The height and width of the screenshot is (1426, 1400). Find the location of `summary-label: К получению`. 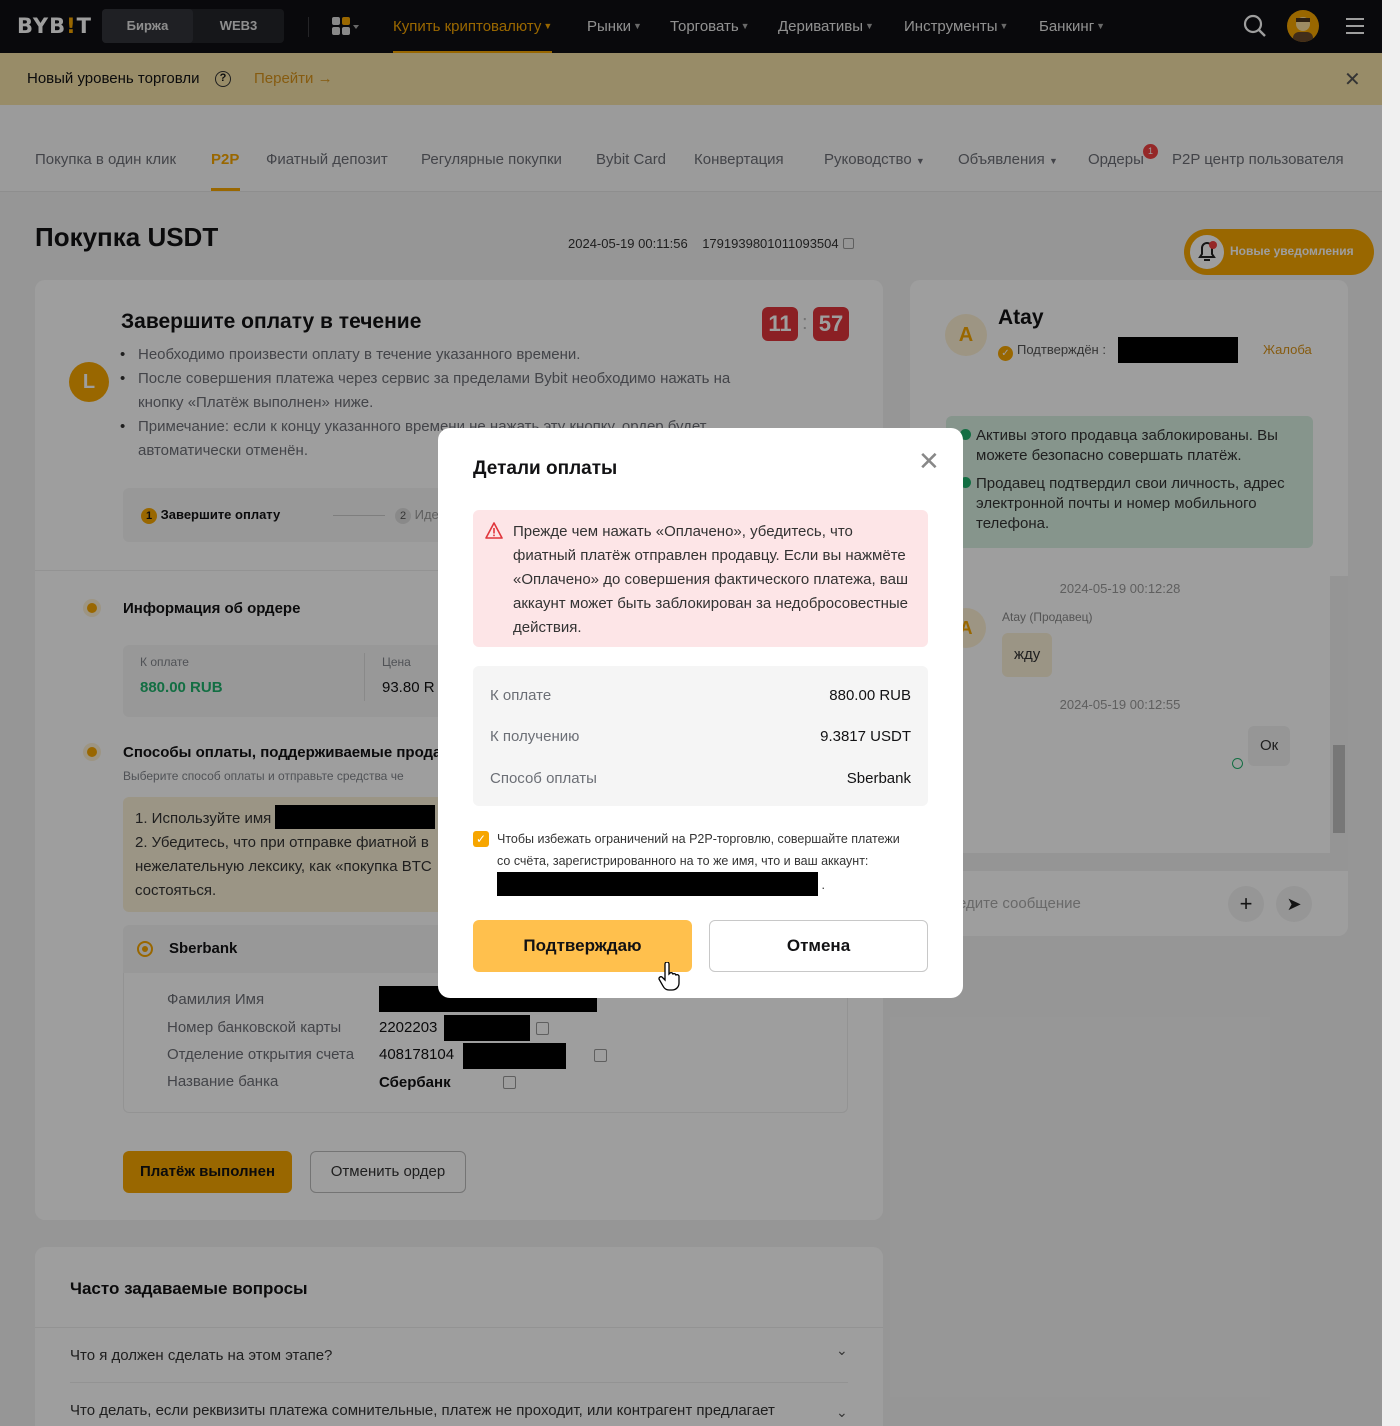

summary-label: К получению is located at coordinates (535, 736).